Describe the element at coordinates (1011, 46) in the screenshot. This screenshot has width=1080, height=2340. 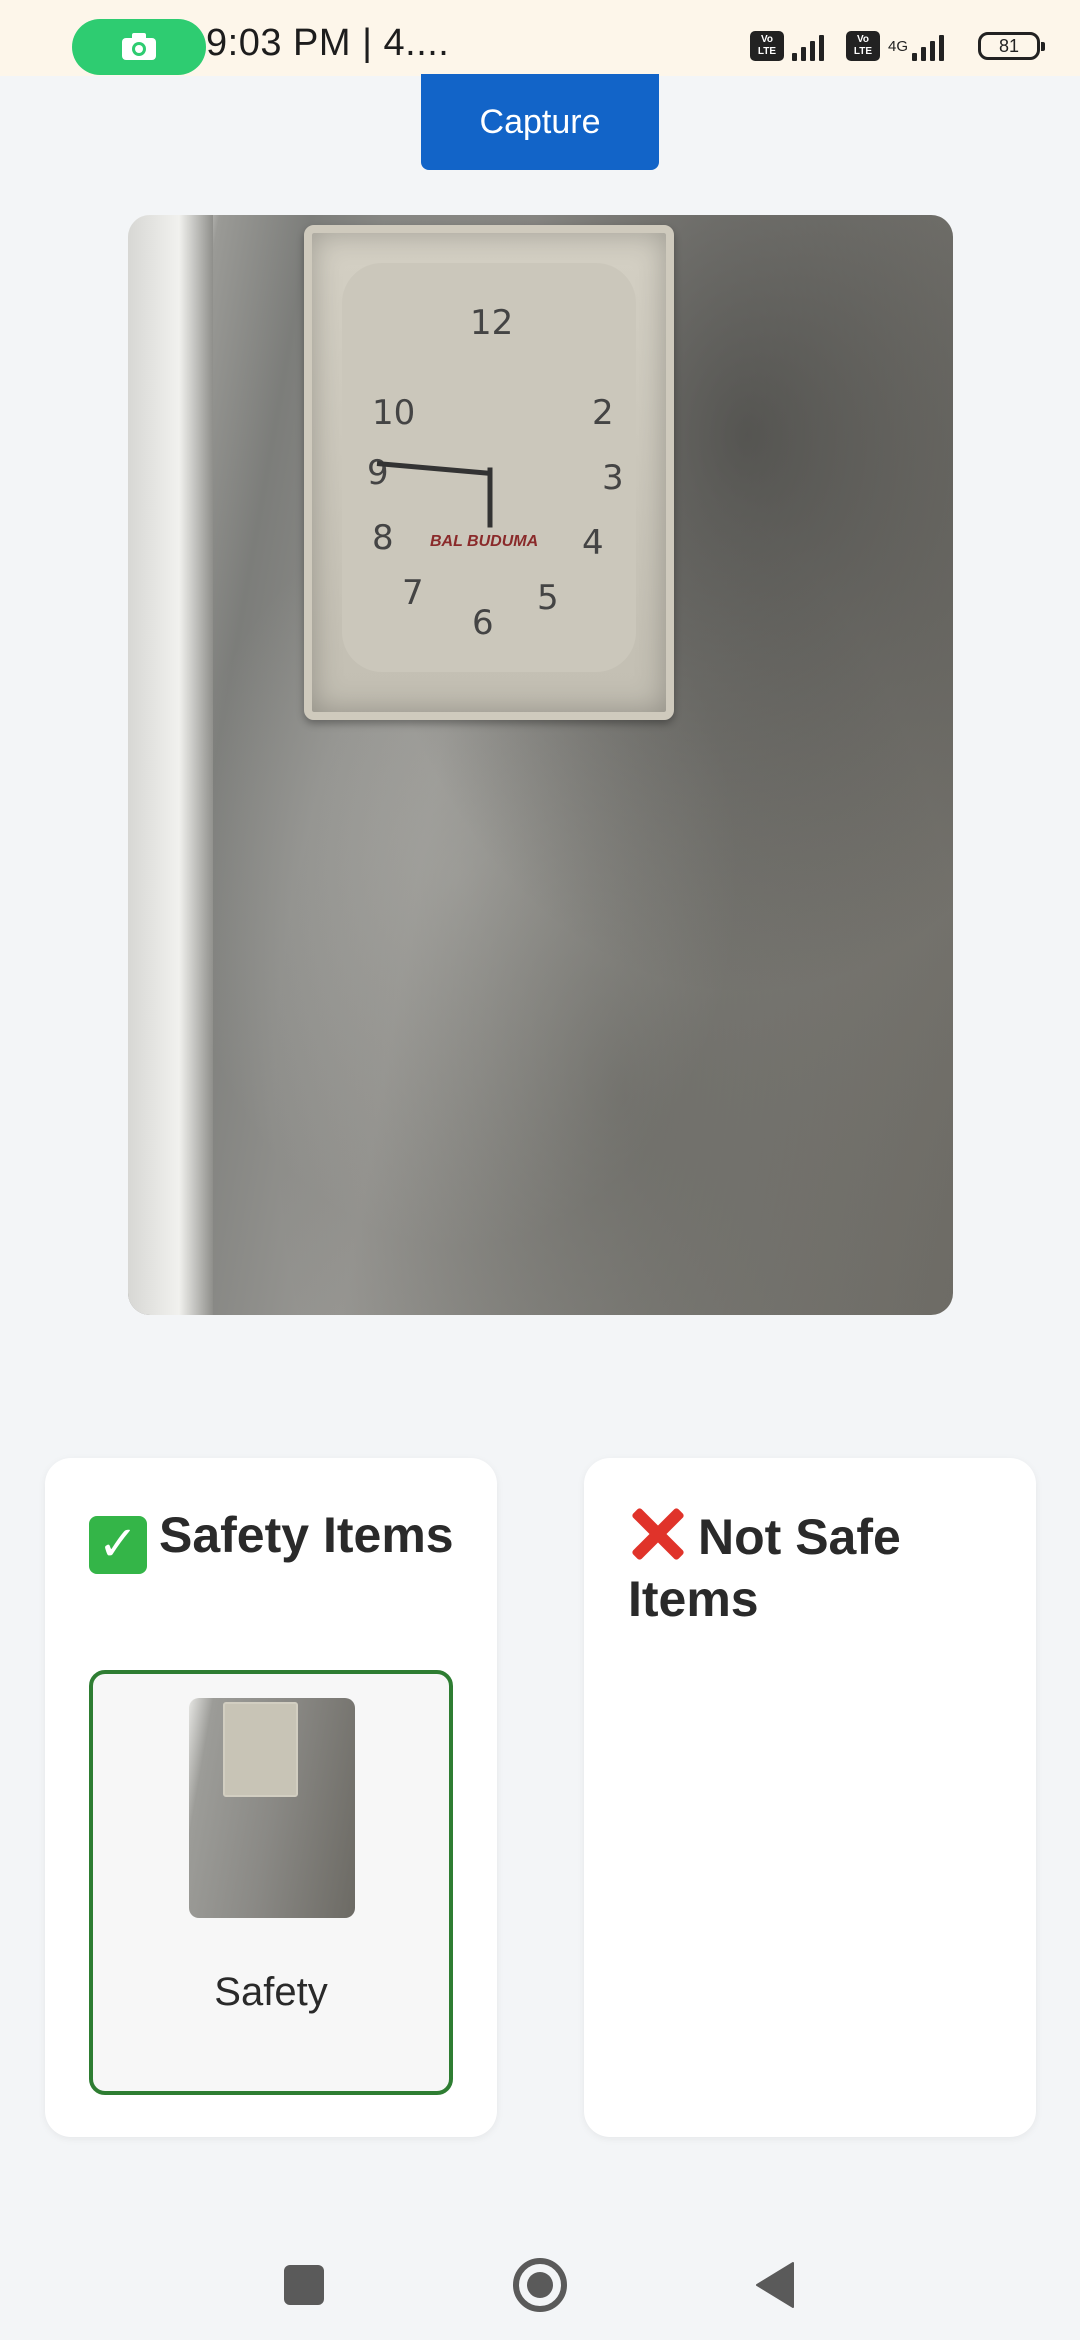
I see `battery-icon: 81` at that location.